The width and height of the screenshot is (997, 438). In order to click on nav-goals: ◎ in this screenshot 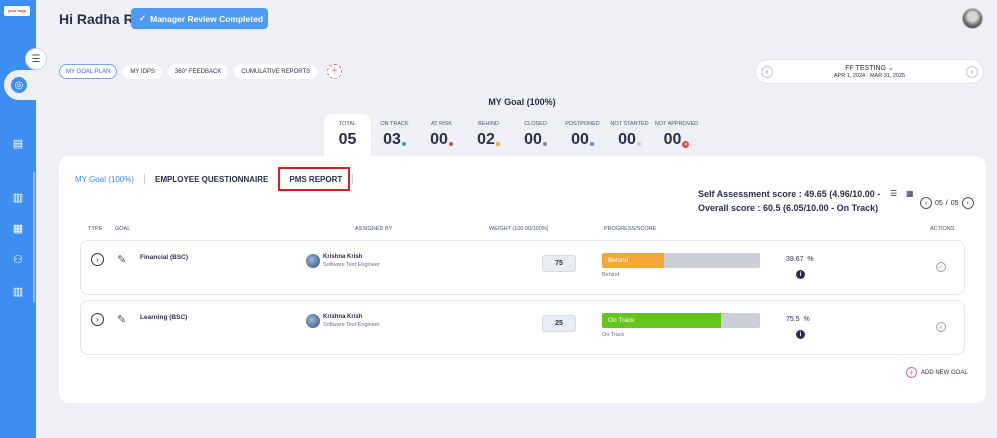, I will do `click(24, 85)`.